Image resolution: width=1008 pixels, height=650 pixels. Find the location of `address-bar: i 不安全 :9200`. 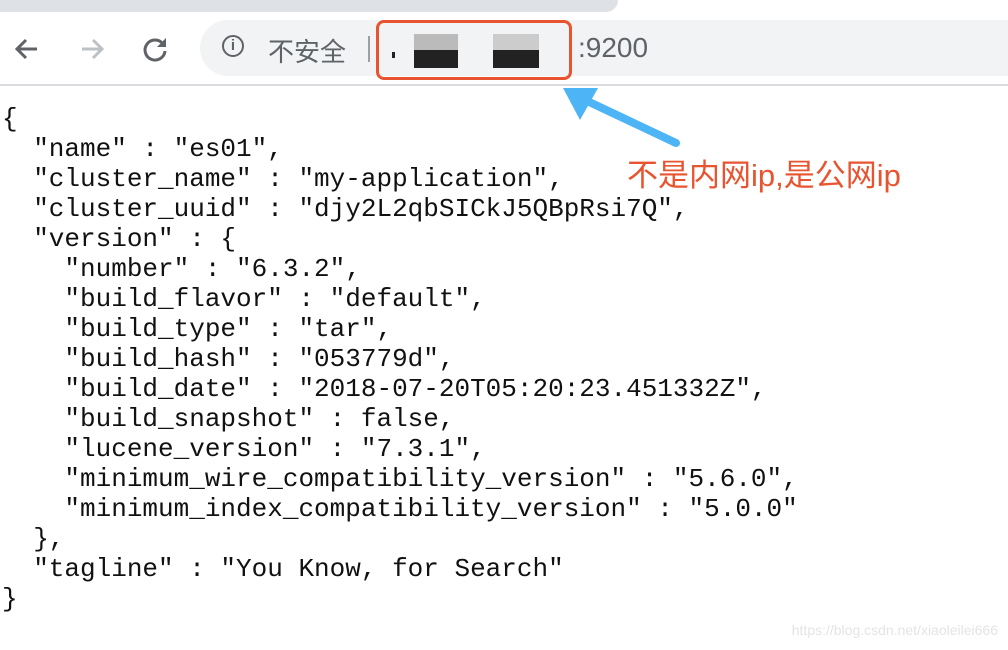

address-bar: i 不安全 :9200 is located at coordinates (604, 48).